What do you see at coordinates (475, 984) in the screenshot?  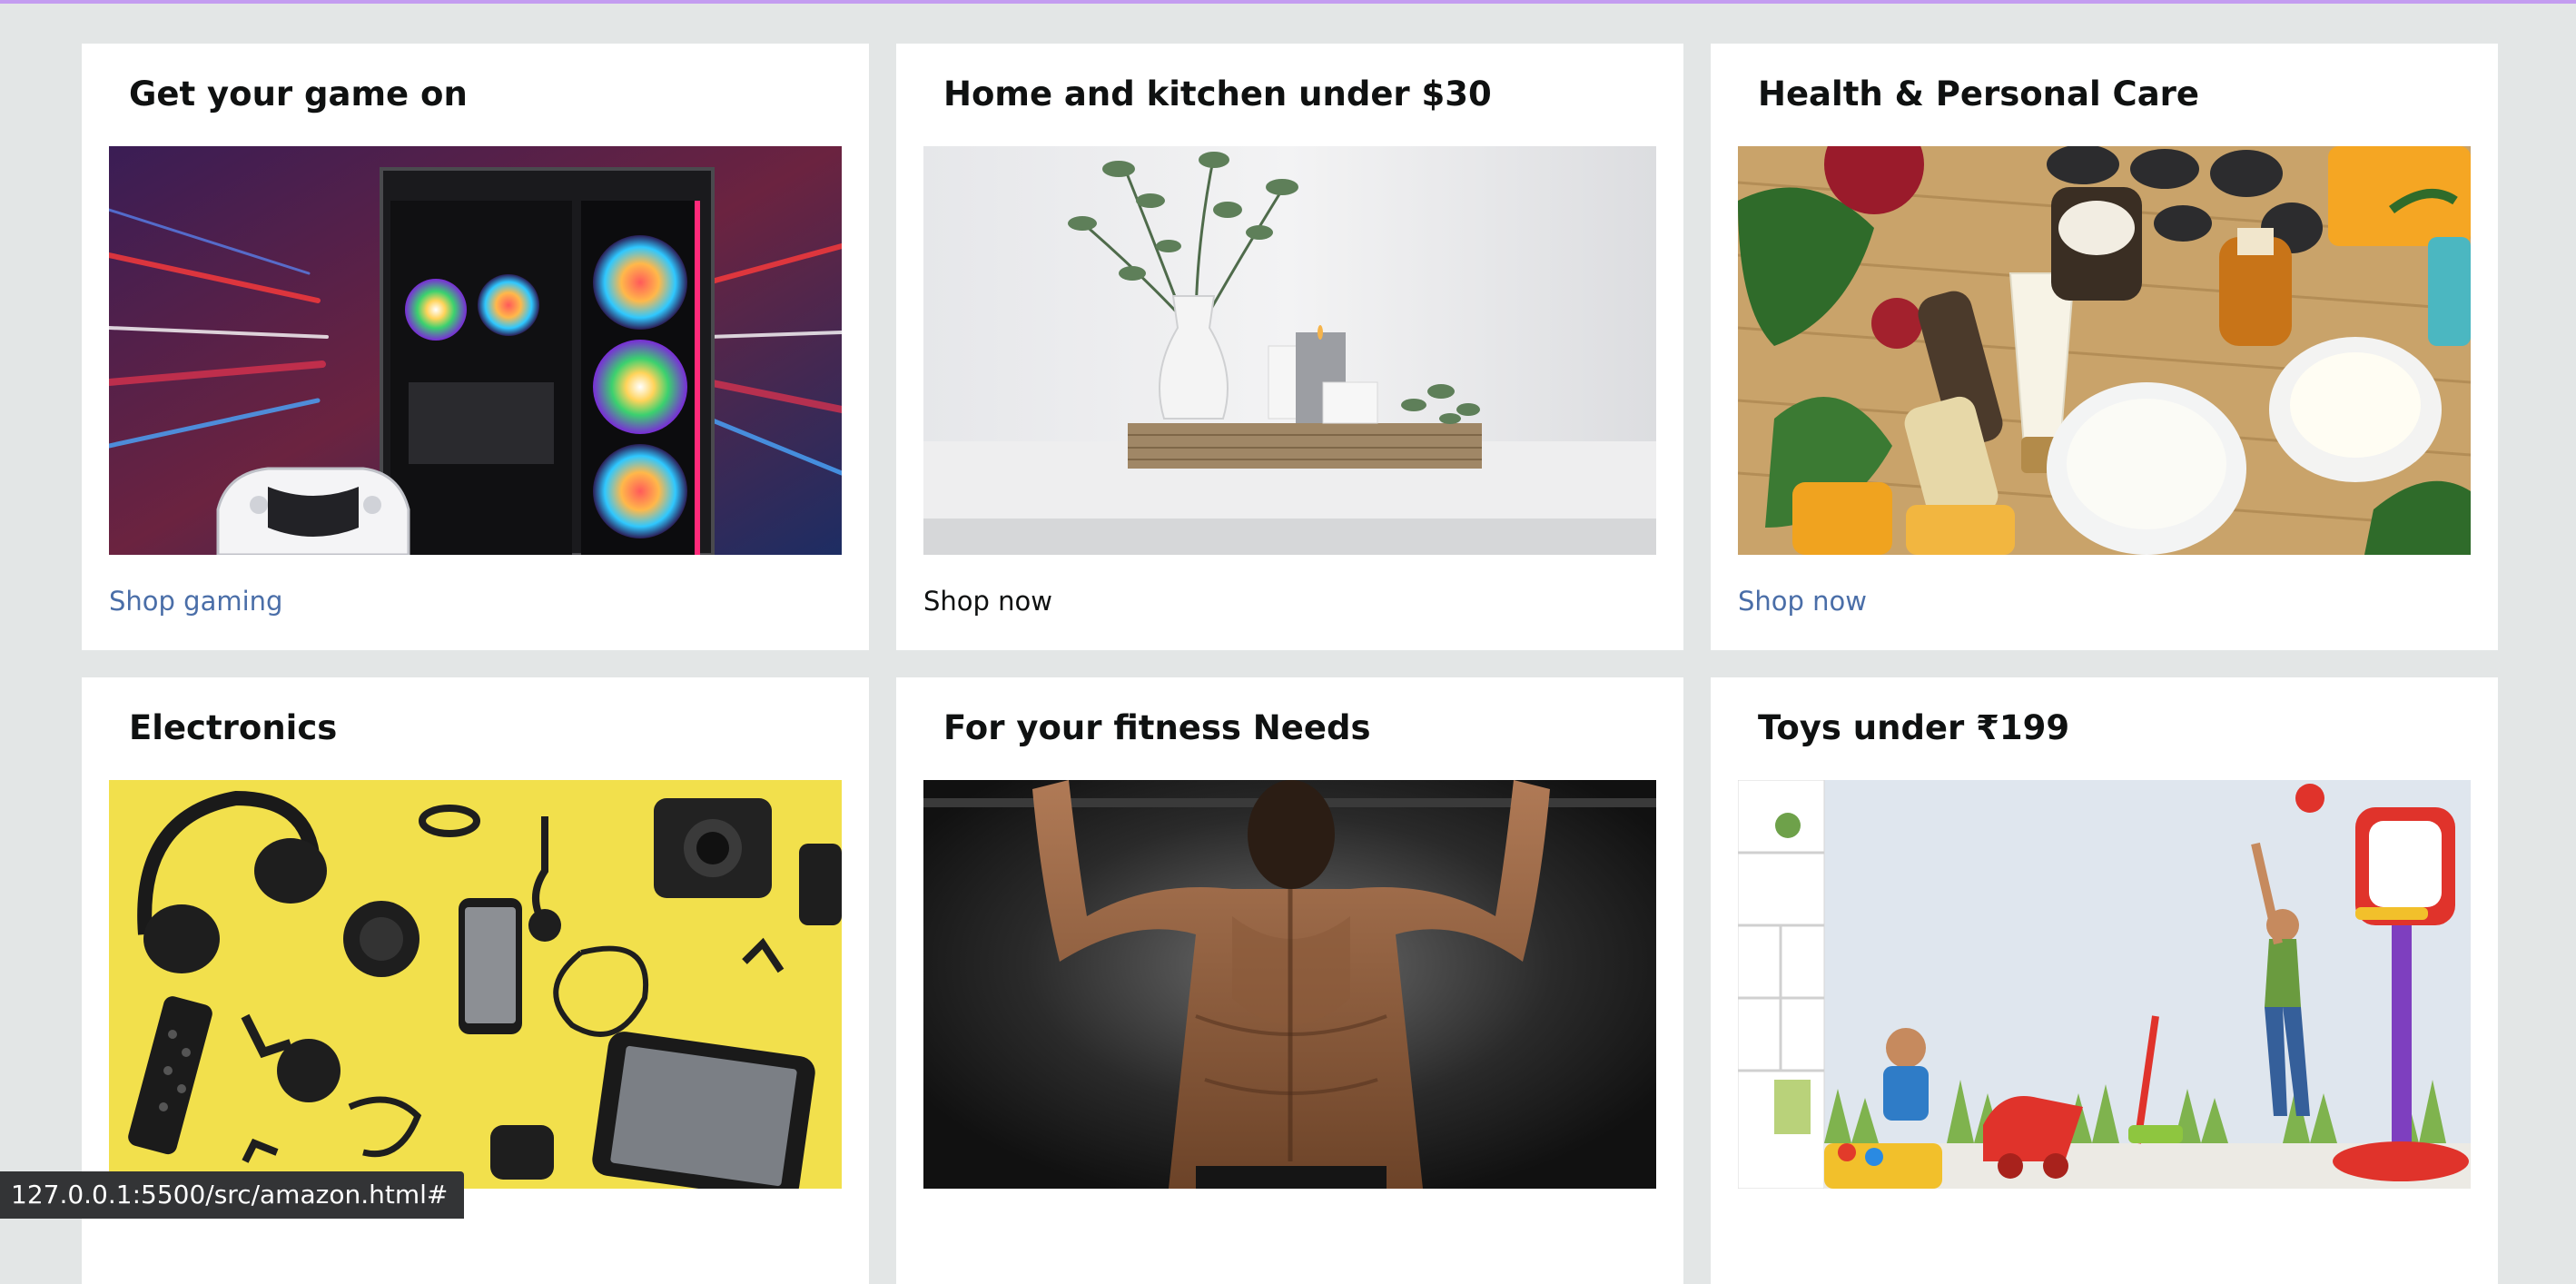 I see `electronics-image` at bounding box center [475, 984].